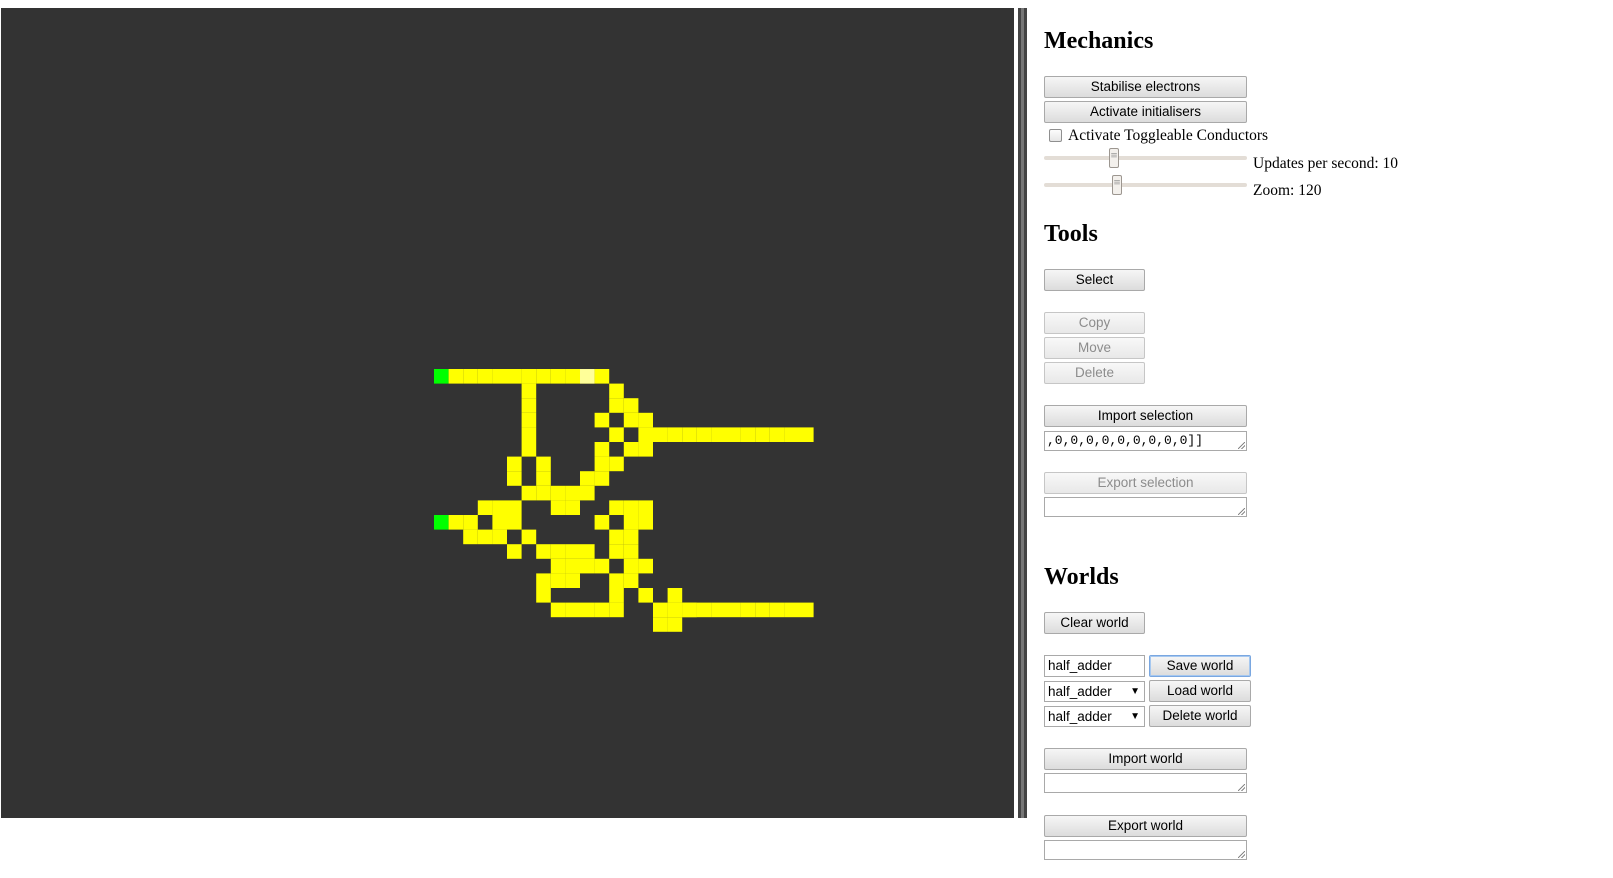  I want to click on import-world-textarea, so click(1145, 783).